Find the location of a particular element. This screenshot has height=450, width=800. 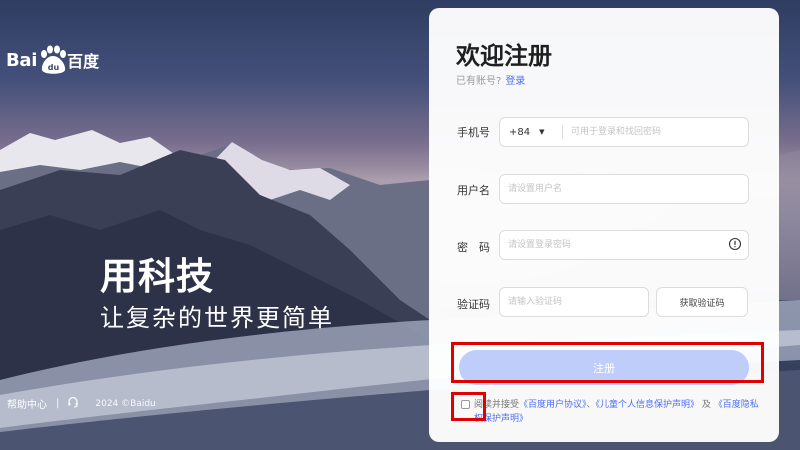

baidu-logo: Bai du 百度 is located at coordinates (52, 60).